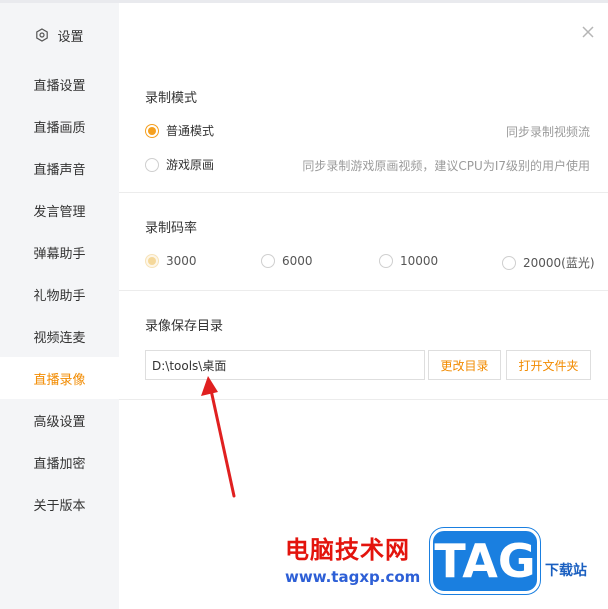  What do you see at coordinates (588, 32) in the screenshot?
I see `close-icon` at bounding box center [588, 32].